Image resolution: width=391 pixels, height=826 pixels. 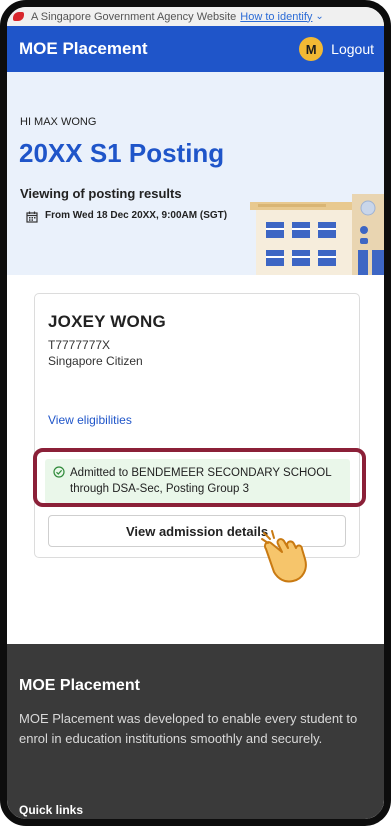 What do you see at coordinates (51, 810) in the screenshot?
I see `quick-links-heading: Quick links` at bounding box center [51, 810].